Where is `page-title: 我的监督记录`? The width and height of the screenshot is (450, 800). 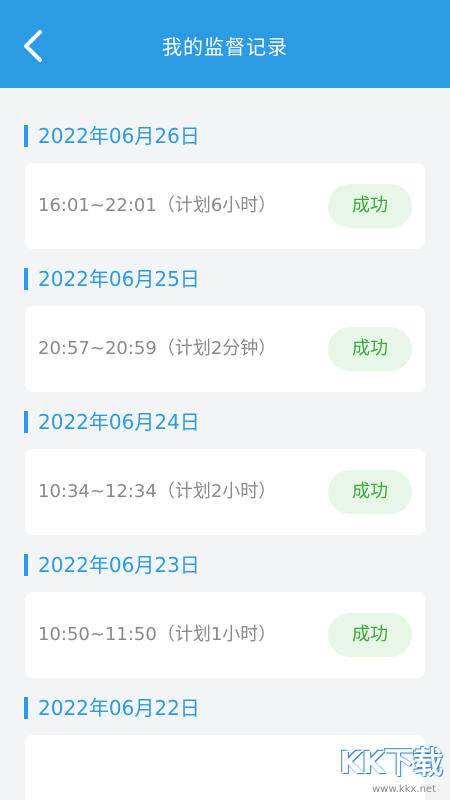 page-title: 我的监督记录 is located at coordinates (225, 47).